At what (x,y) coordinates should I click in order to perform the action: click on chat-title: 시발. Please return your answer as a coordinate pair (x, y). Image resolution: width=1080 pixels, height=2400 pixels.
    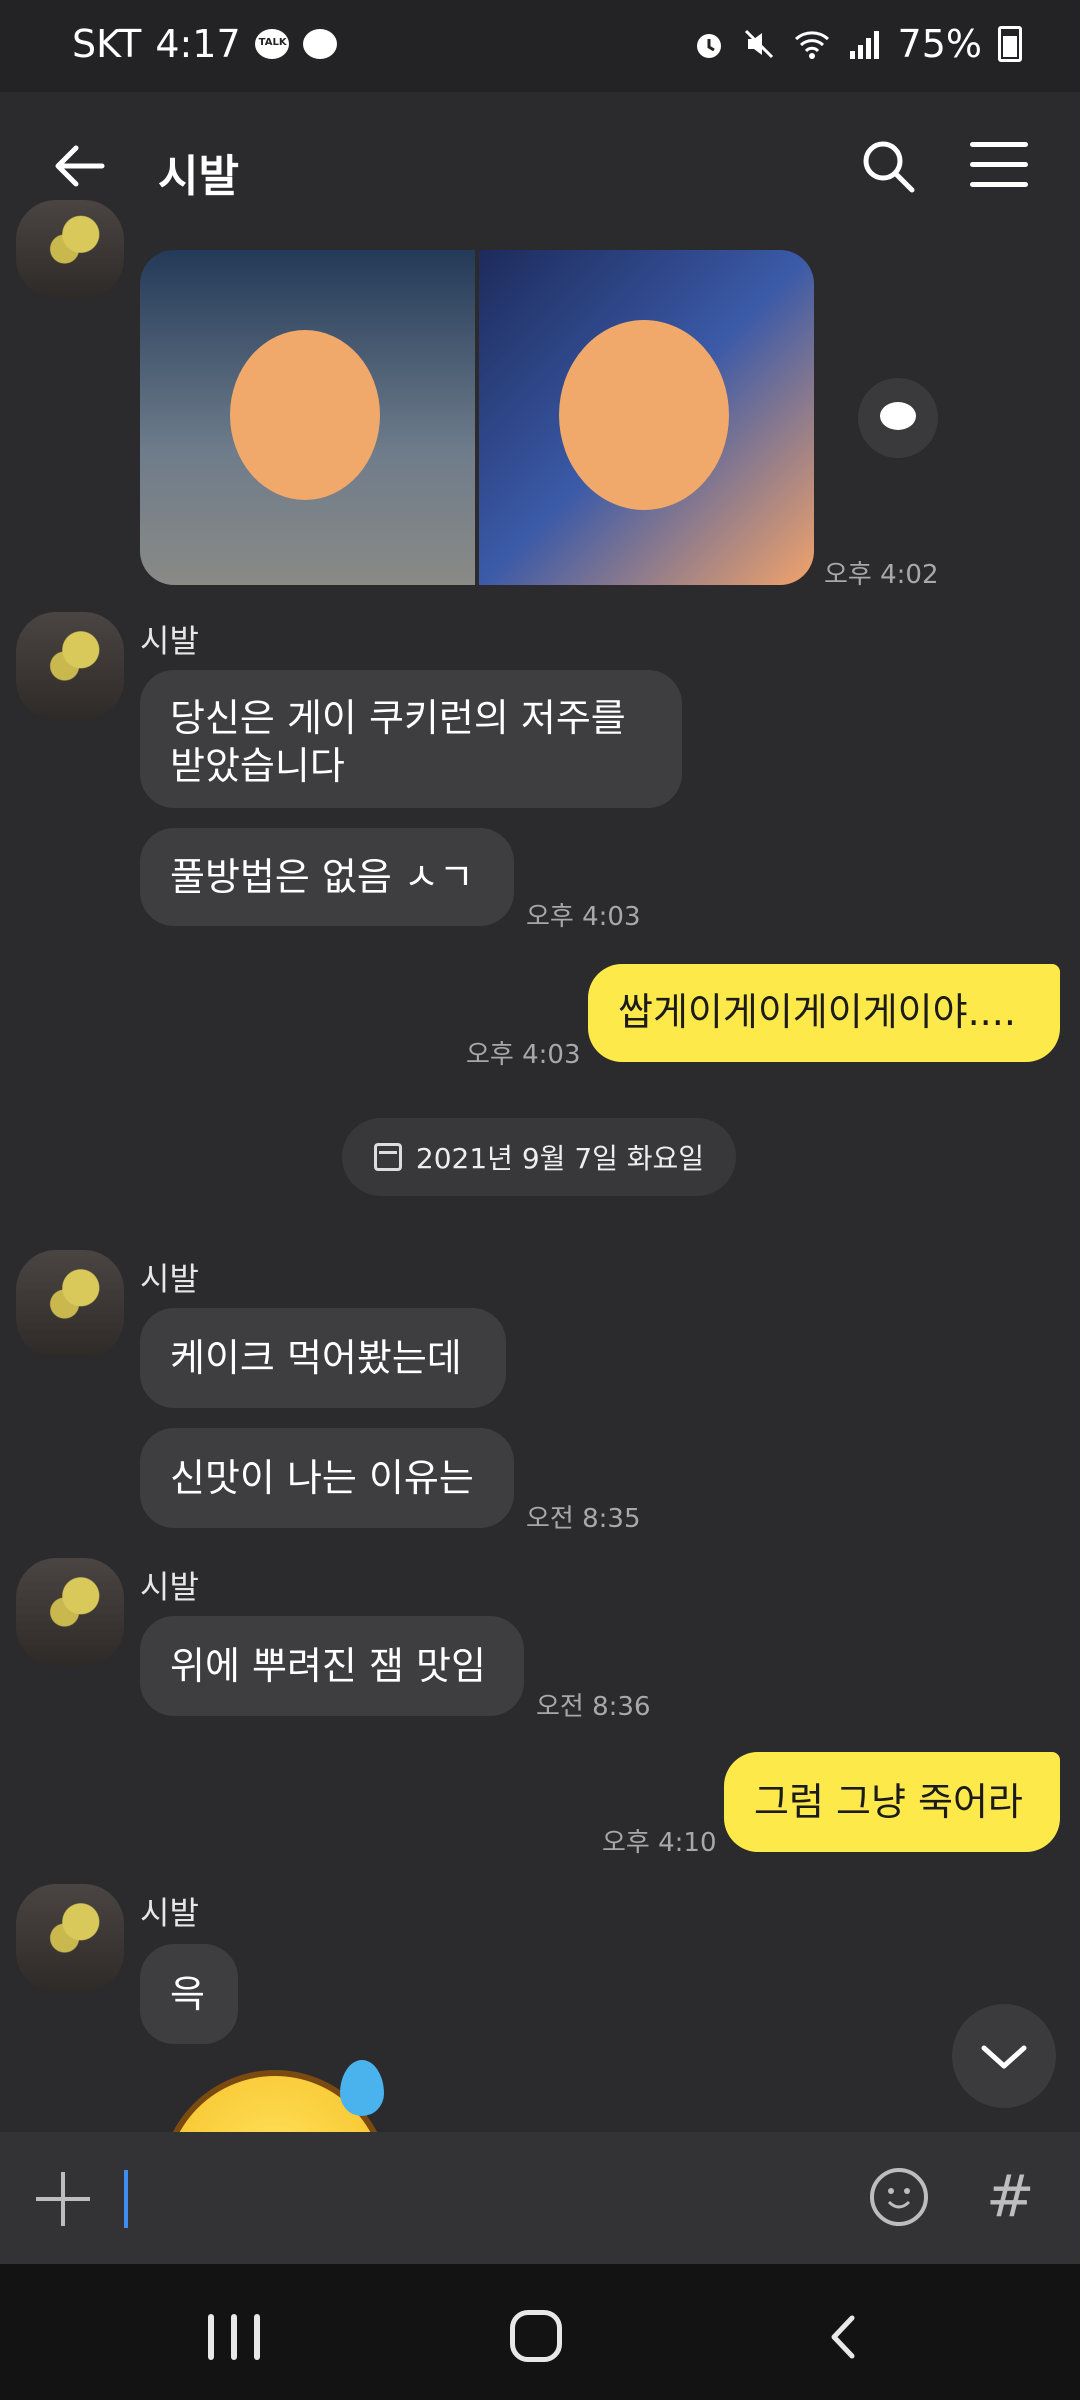
    Looking at the image, I should click on (198, 176).